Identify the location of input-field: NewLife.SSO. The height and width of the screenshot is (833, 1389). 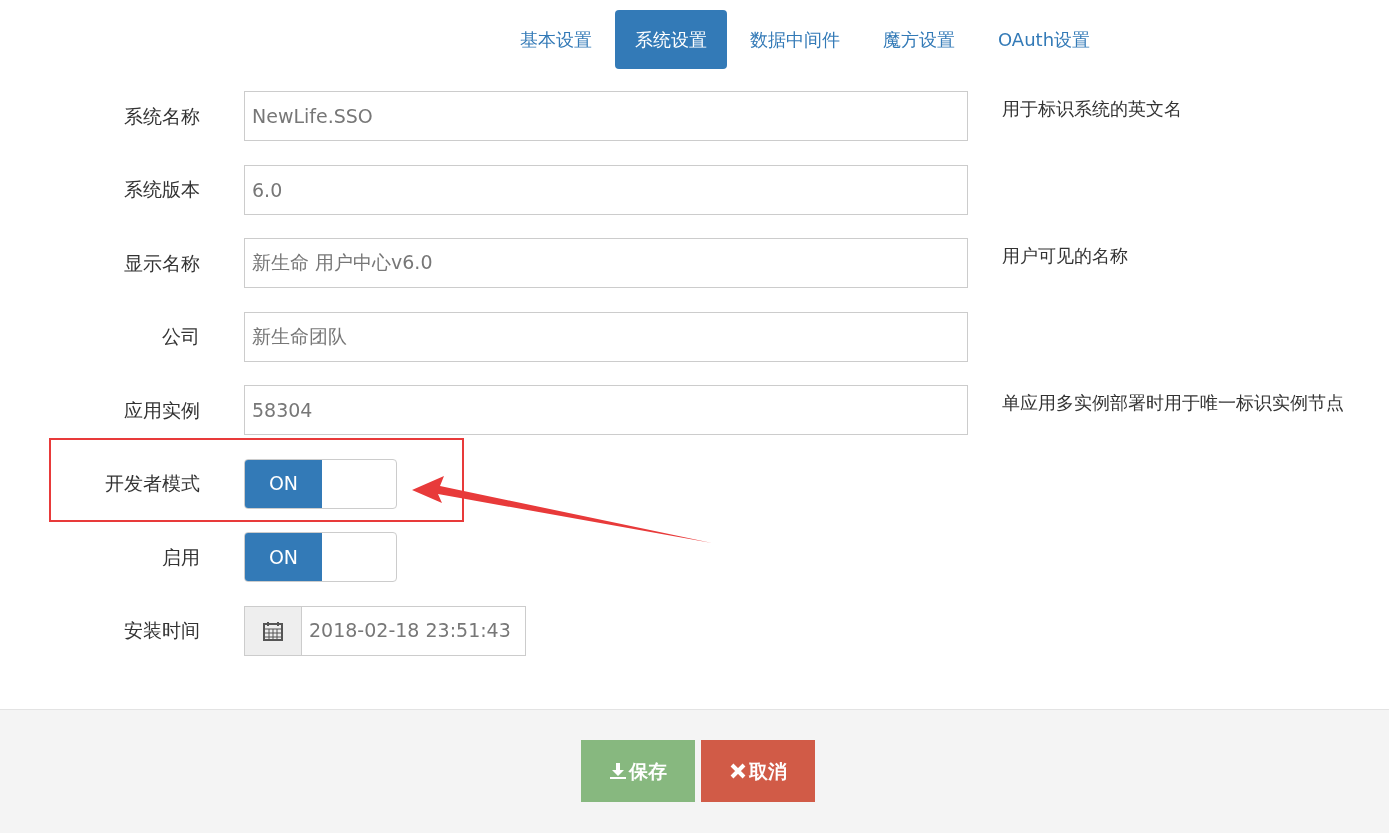
(606, 116).